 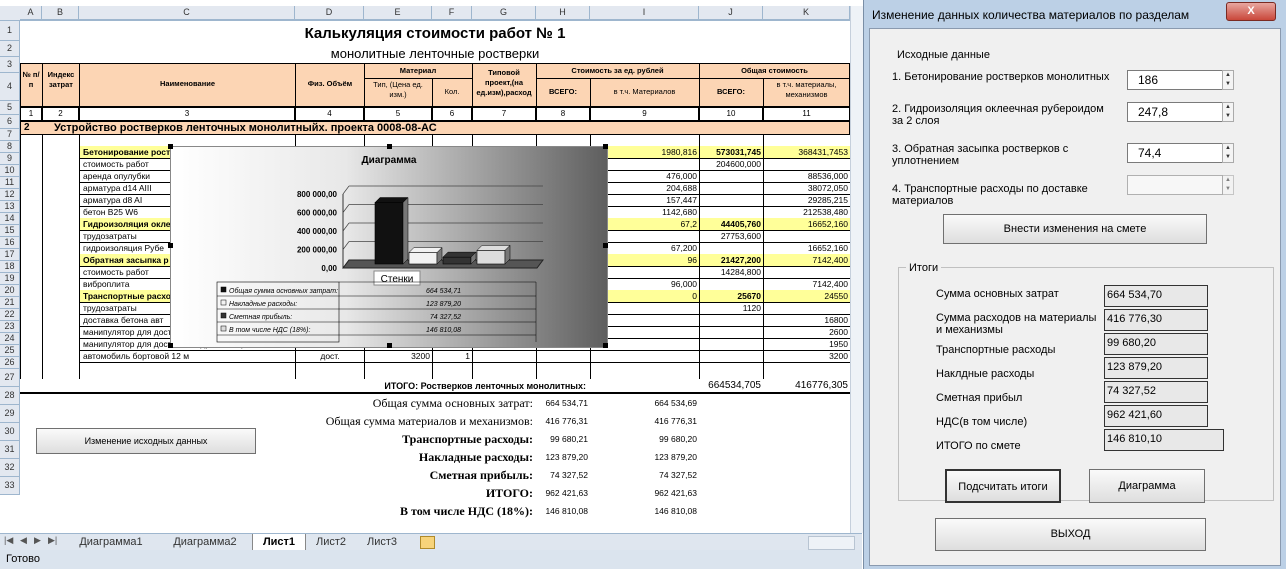 I want to click on row-header: 22, so click(x=10, y=315).